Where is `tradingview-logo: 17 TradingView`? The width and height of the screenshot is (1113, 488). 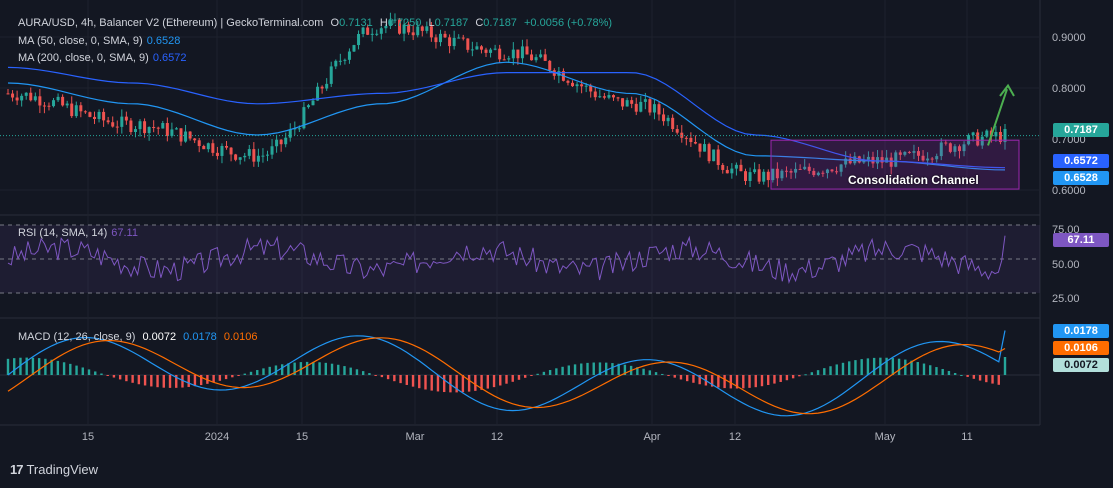 tradingview-logo: 17 TradingView is located at coordinates (54, 469).